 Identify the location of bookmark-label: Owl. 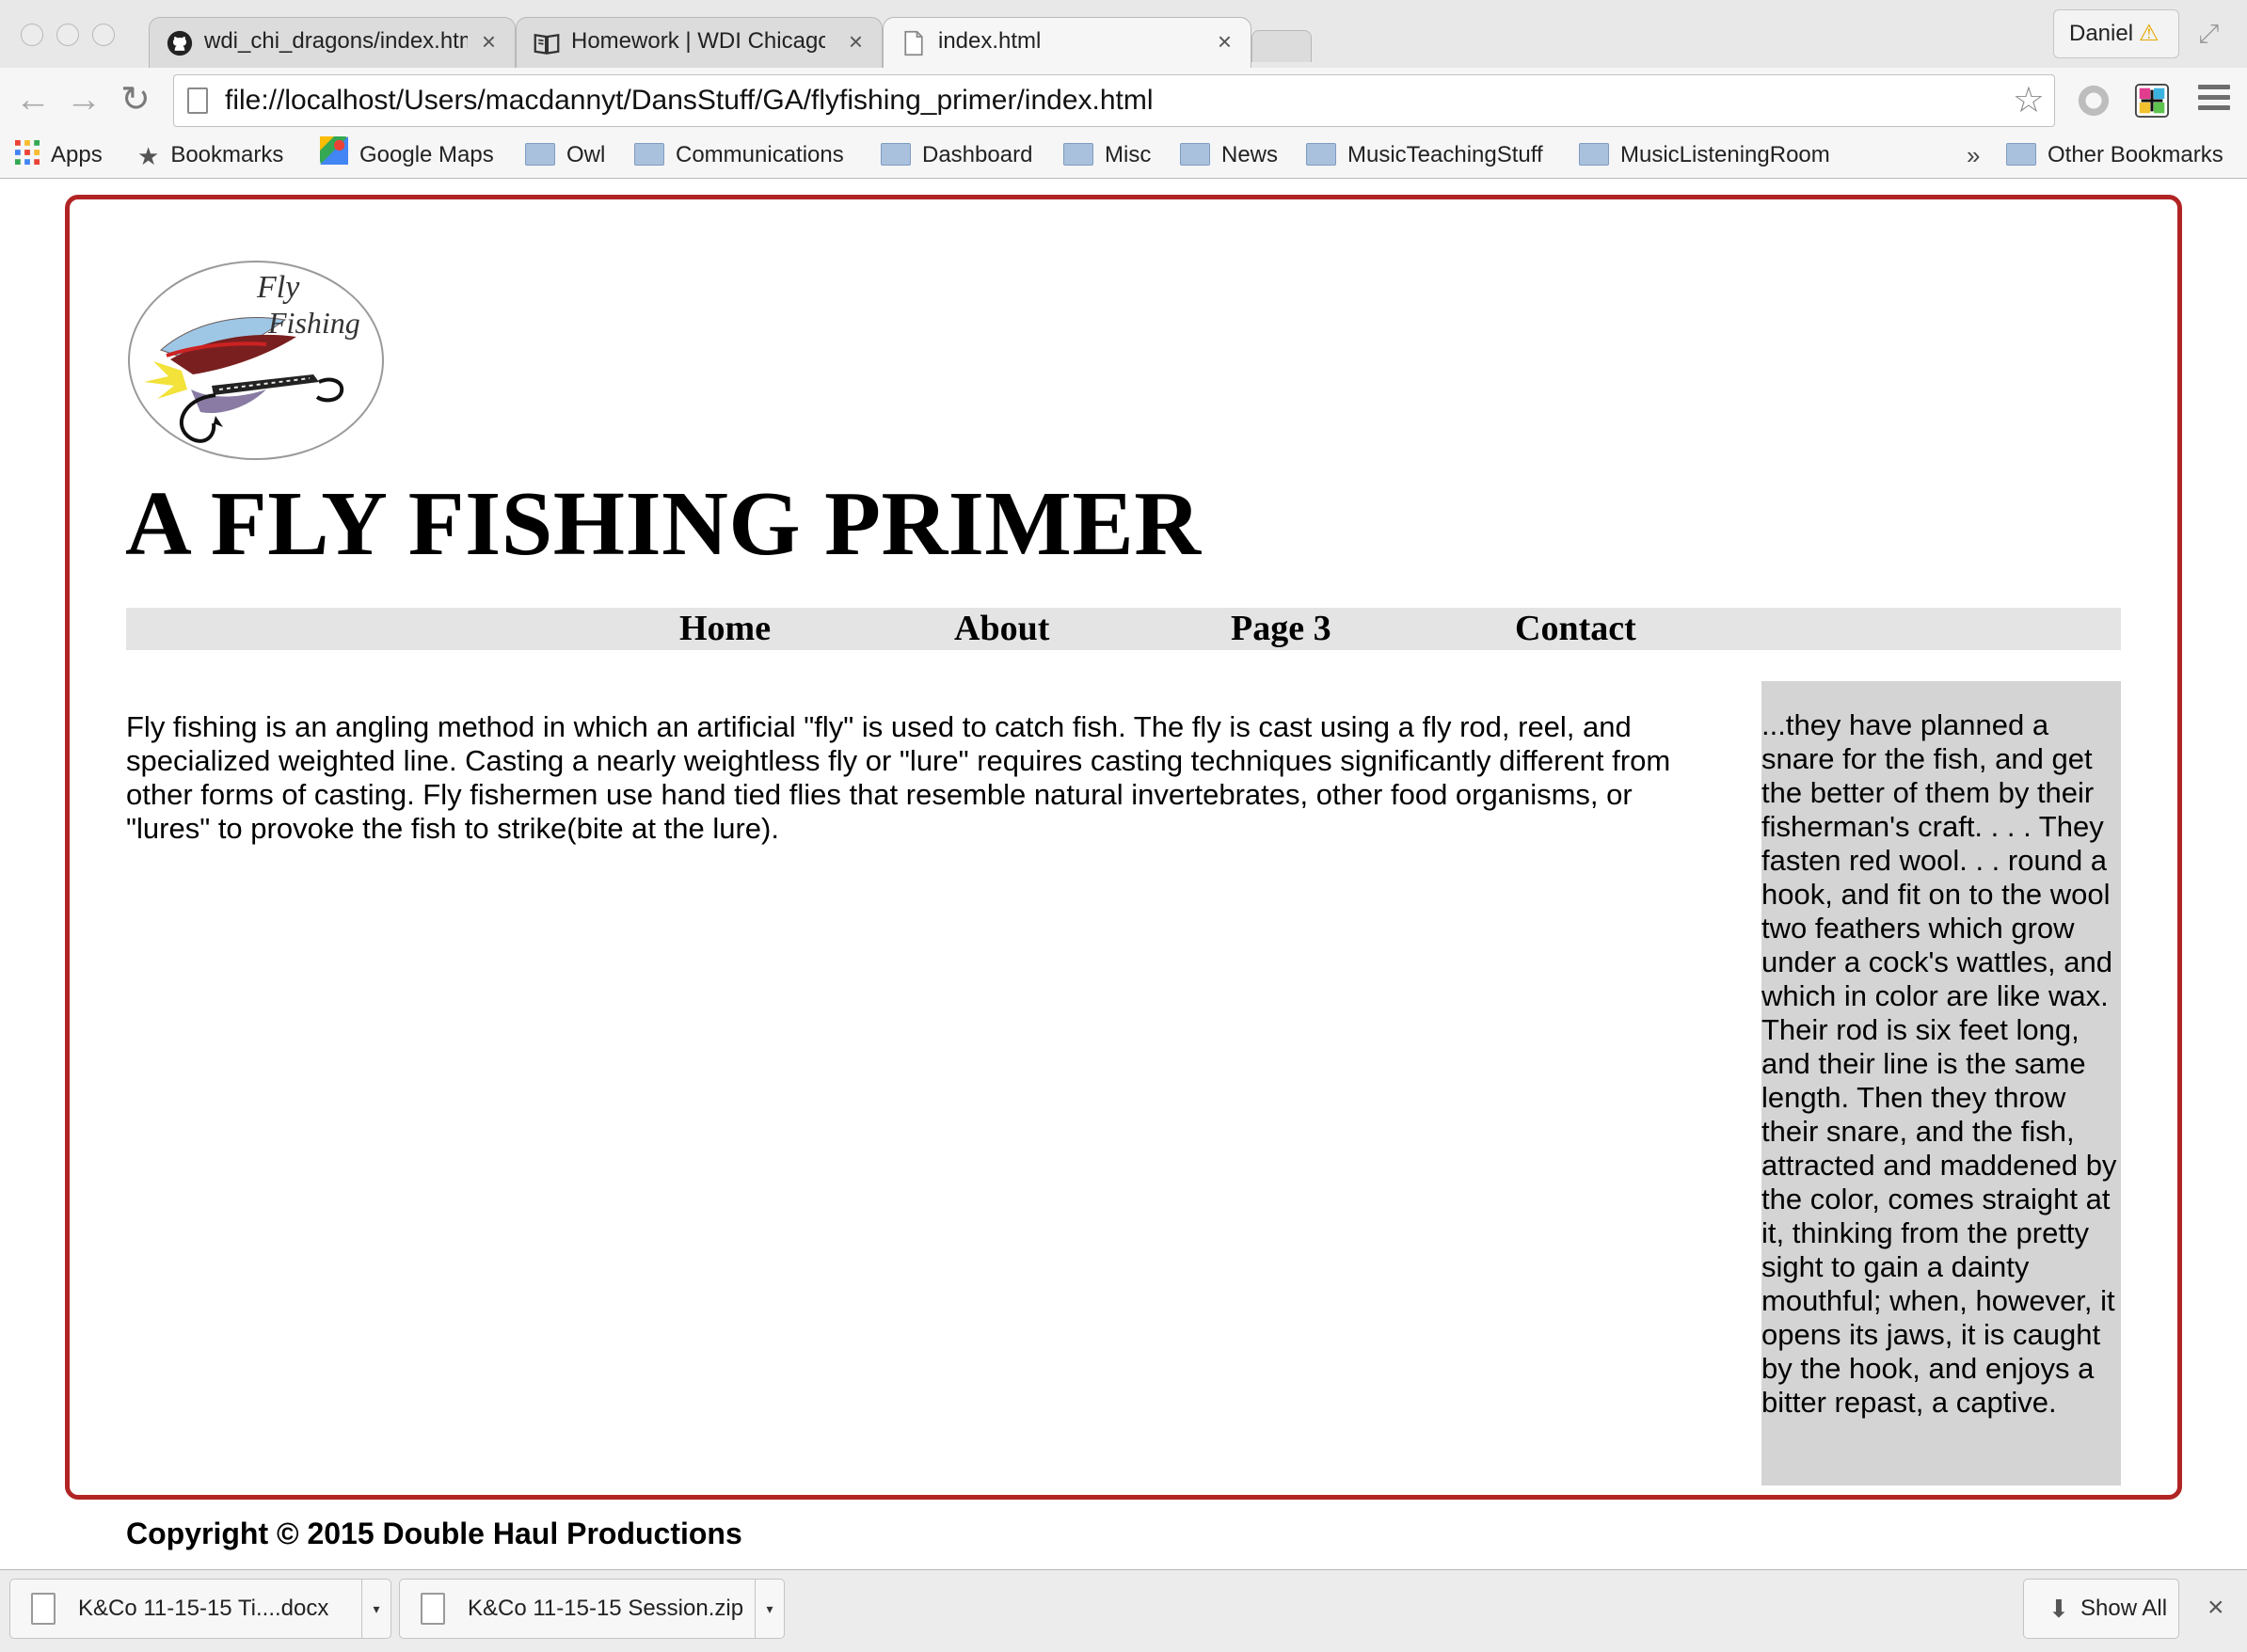
(586, 154).